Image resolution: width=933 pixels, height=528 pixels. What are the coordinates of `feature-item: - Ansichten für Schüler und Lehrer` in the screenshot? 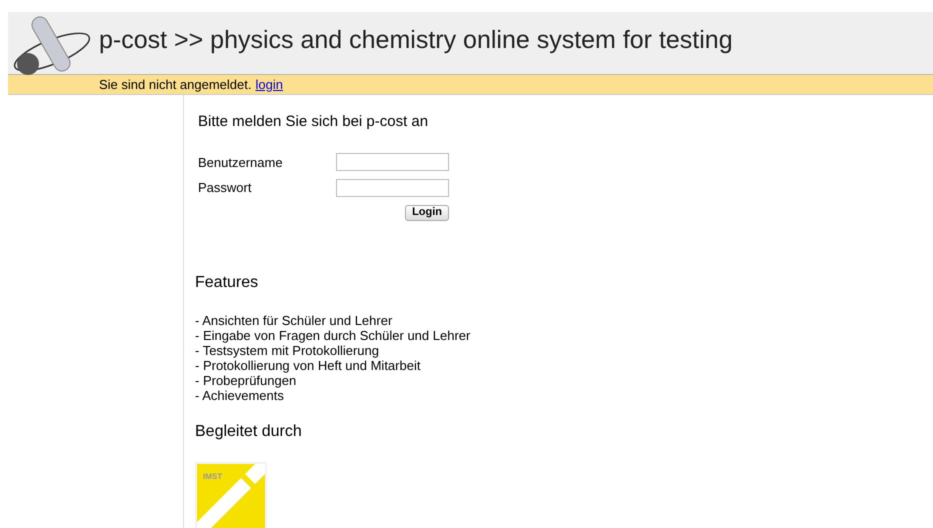 It's located at (294, 320).